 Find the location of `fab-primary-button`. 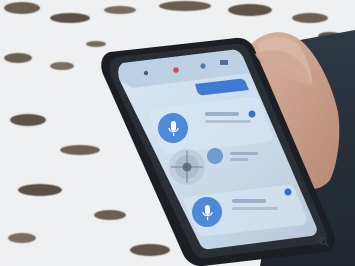

fab-primary-button is located at coordinates (173, 128).